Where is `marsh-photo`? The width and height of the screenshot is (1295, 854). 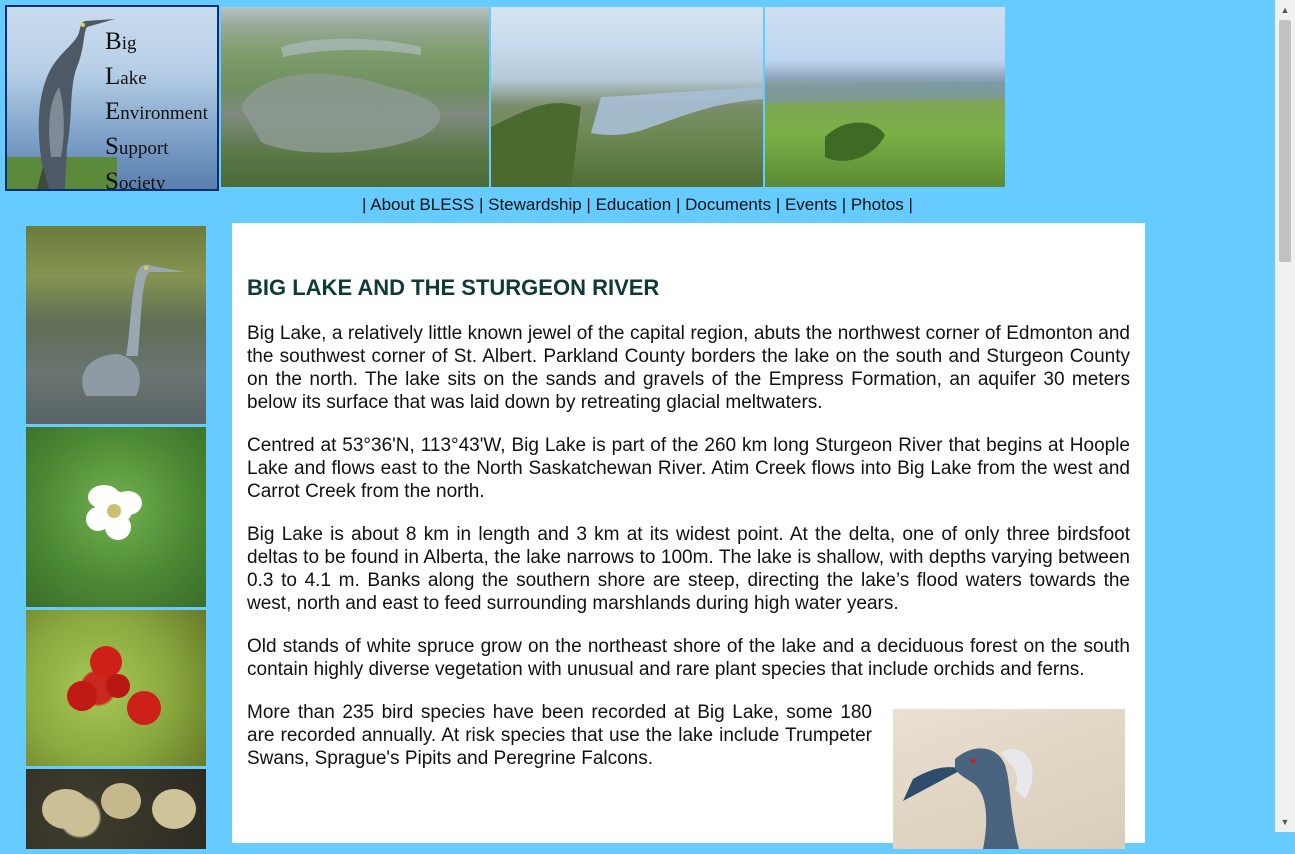 marsh-photo is located at coordinates (885, 97).